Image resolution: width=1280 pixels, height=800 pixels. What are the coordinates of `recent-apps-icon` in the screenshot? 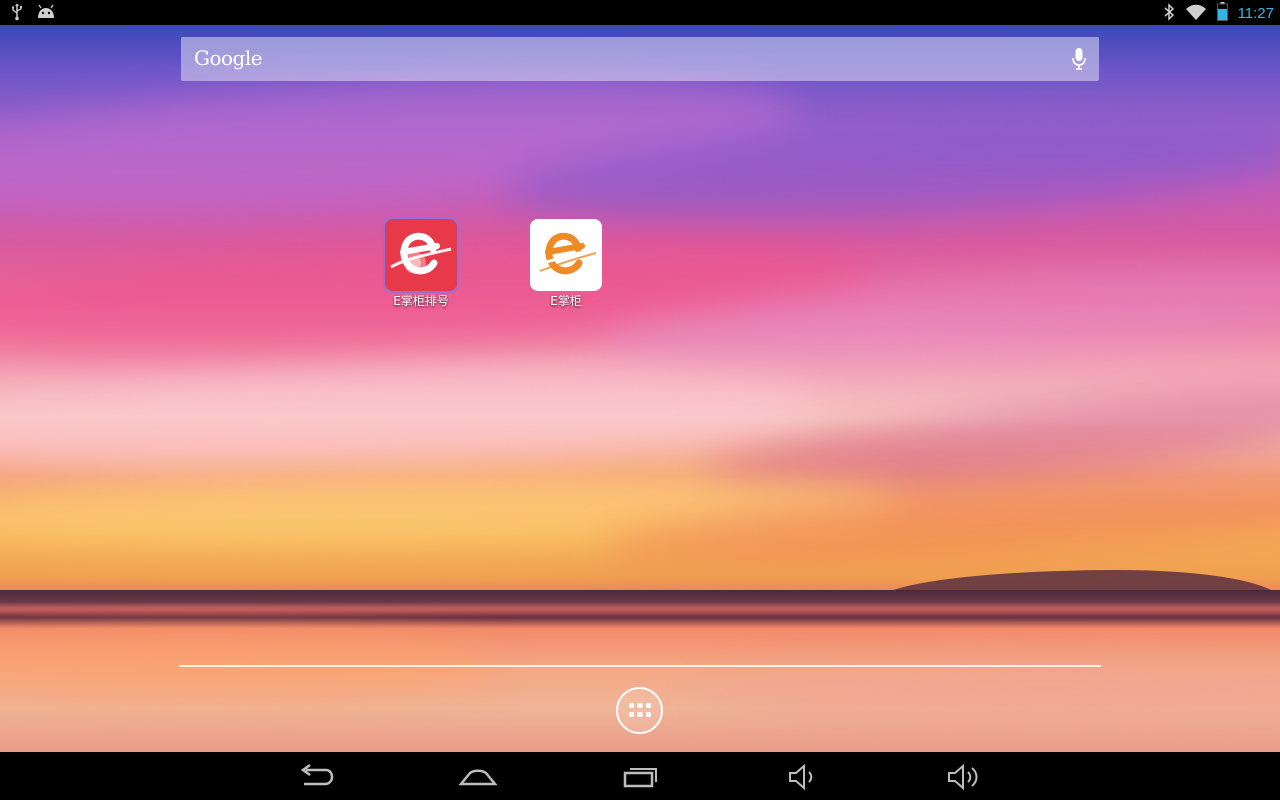 It's located at (641, 779).